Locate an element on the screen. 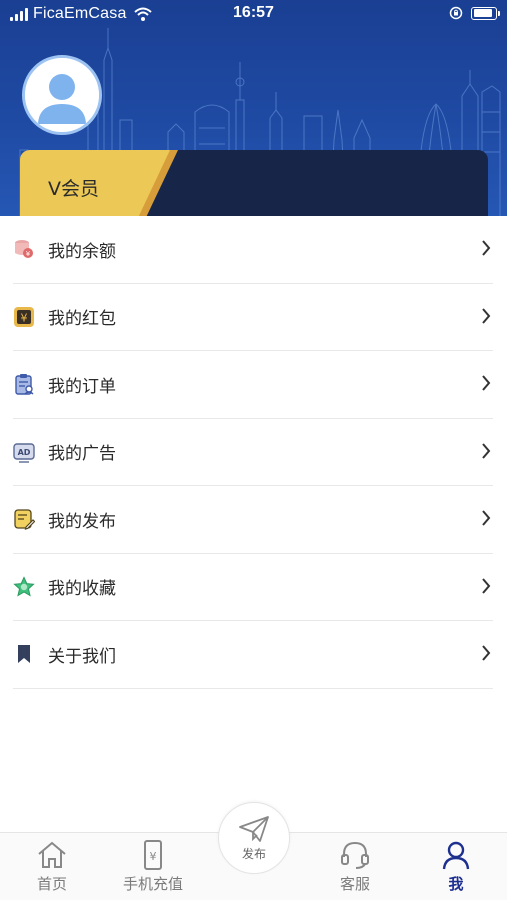  user-avatar is located at coordinates (62, 95).